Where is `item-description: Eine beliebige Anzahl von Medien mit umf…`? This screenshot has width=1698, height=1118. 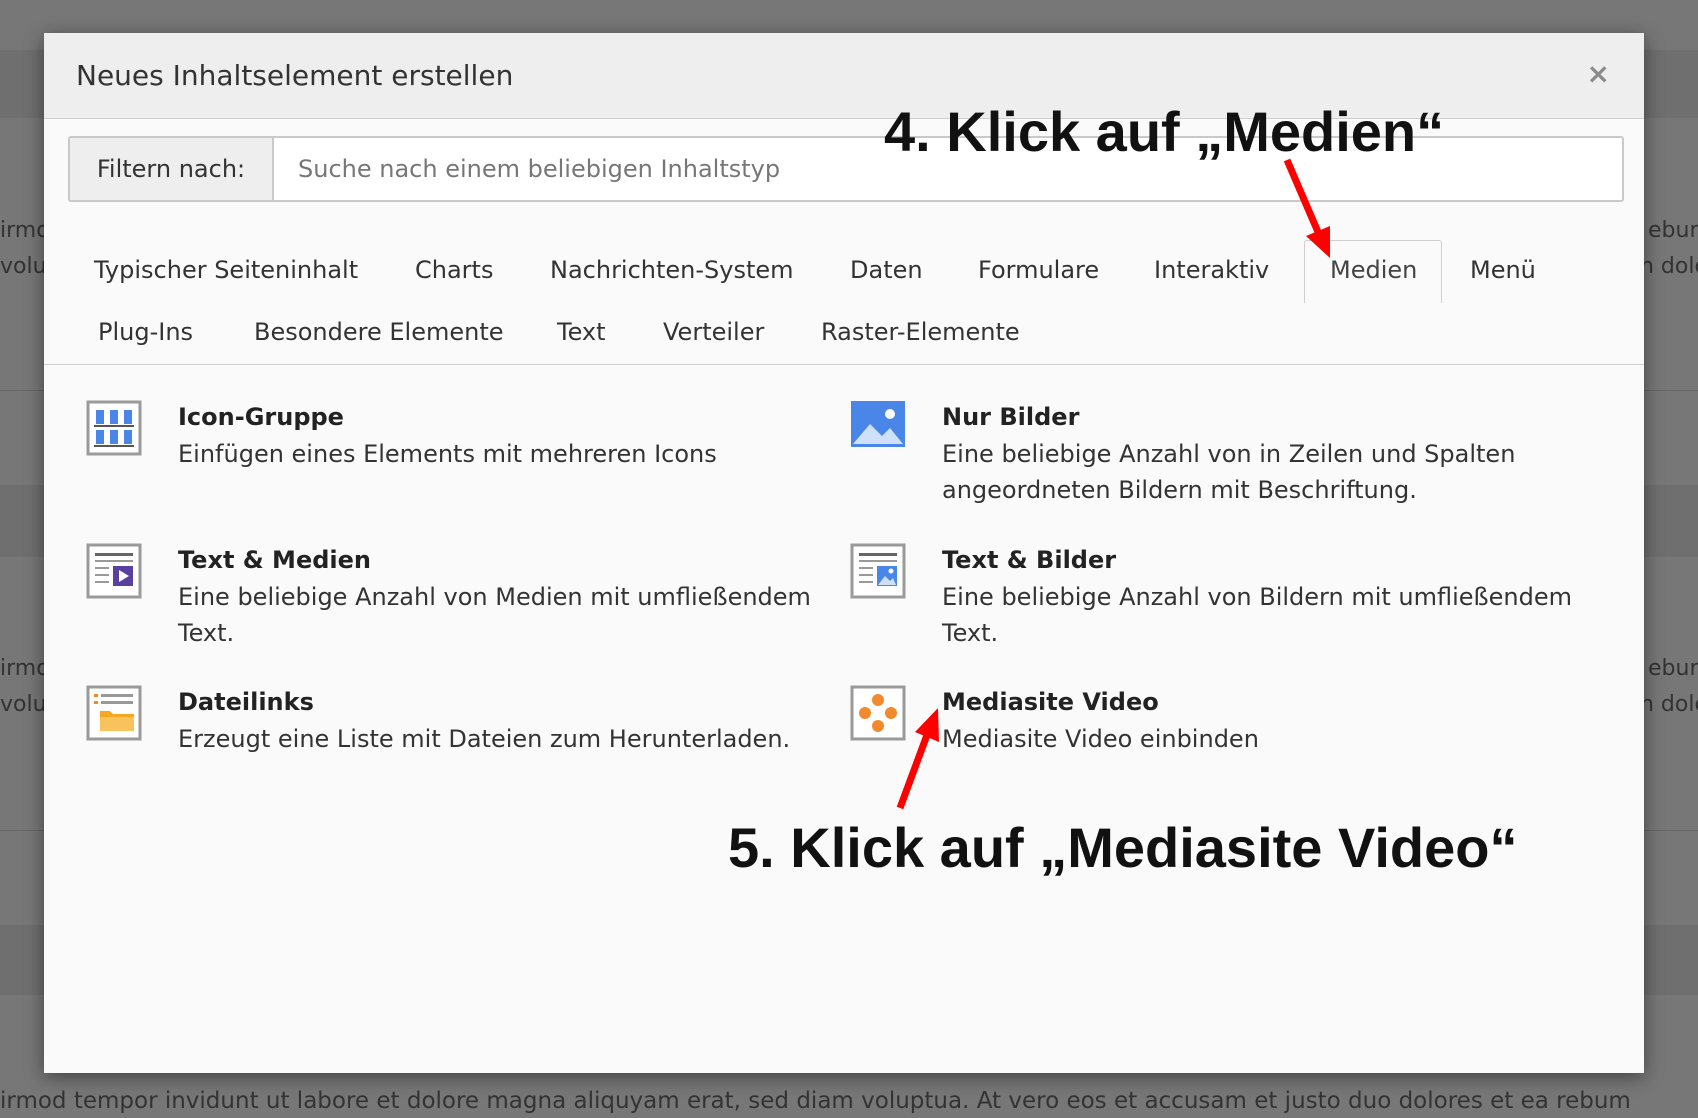 item-description: Eine beliebige Anzahl von Medien mit umf… is located at coordinates (494, 615).